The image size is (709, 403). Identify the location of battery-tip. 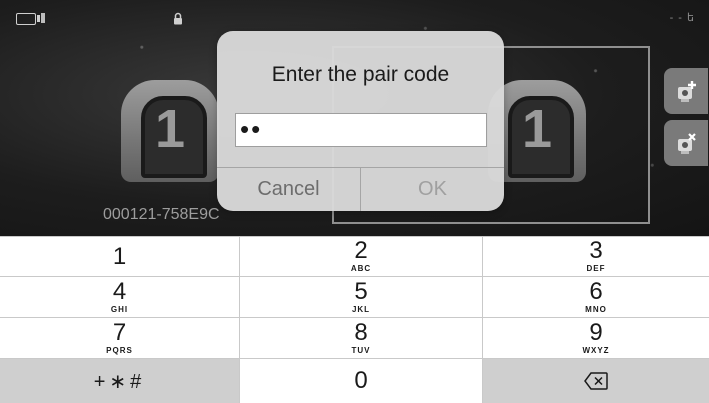
(38, 18).